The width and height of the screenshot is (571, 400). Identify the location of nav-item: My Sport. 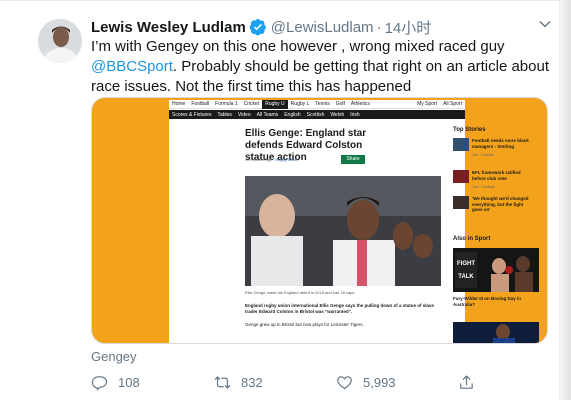
(427, 104).